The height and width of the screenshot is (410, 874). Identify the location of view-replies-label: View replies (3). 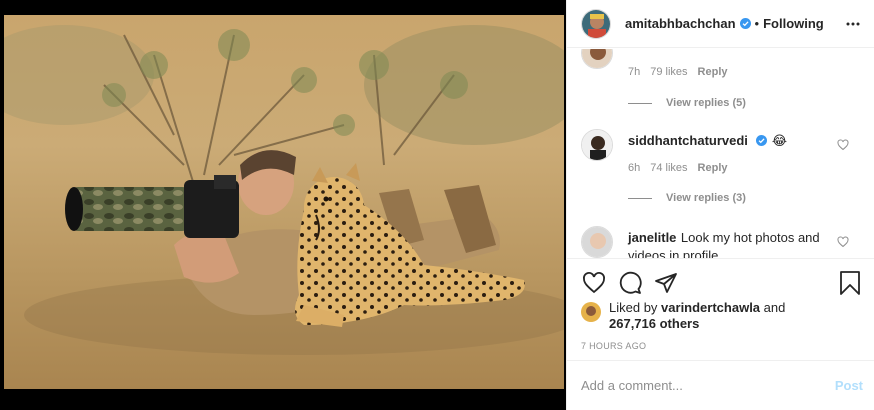
(706, 198).